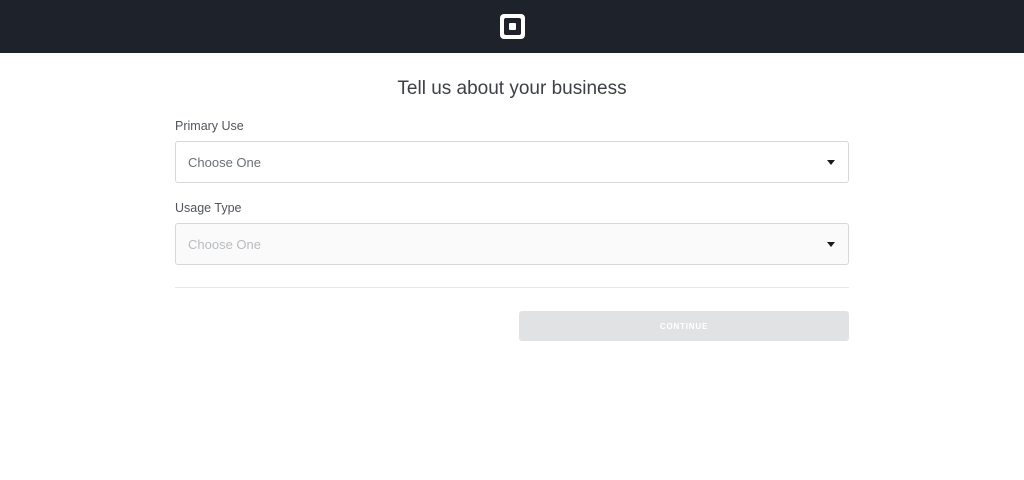  What do you see at coordinates (684, 326) in the screenshot?
I see `continue-button: CONTINUE` at bounding box center [684, 326].